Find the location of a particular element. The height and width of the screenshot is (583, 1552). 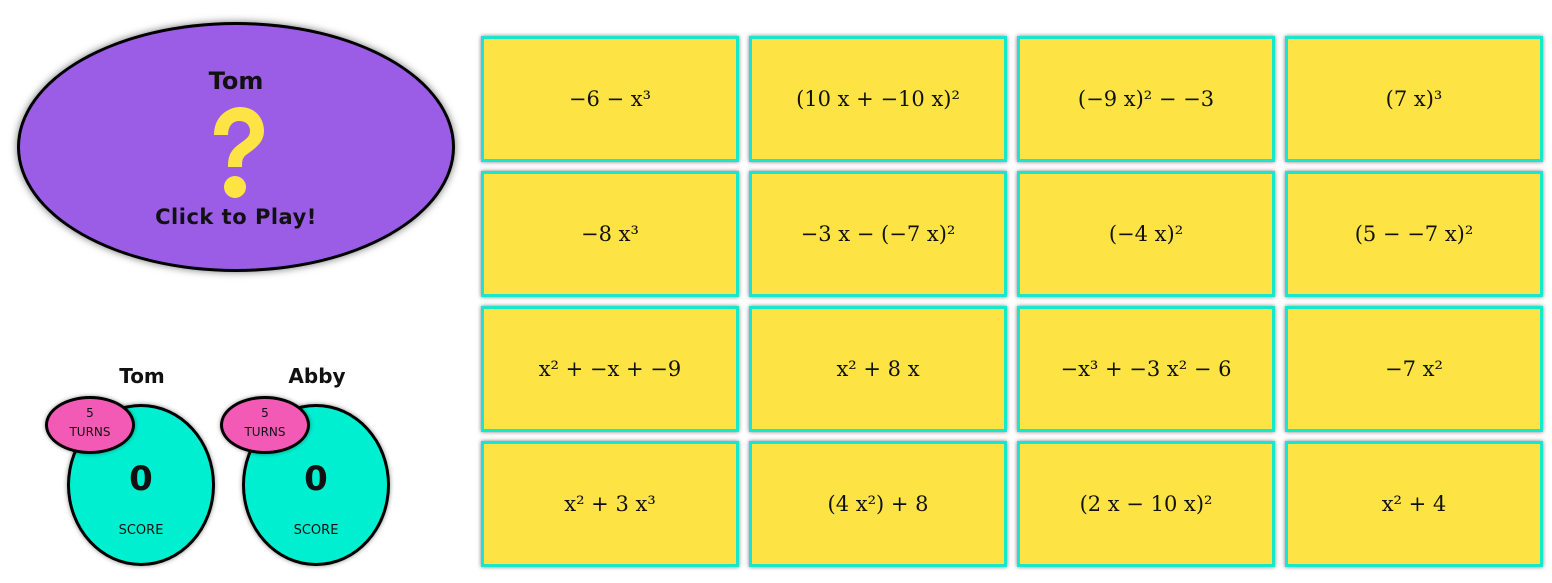

card: (10 x + −10 x)² is located at coordinates (878, 99).